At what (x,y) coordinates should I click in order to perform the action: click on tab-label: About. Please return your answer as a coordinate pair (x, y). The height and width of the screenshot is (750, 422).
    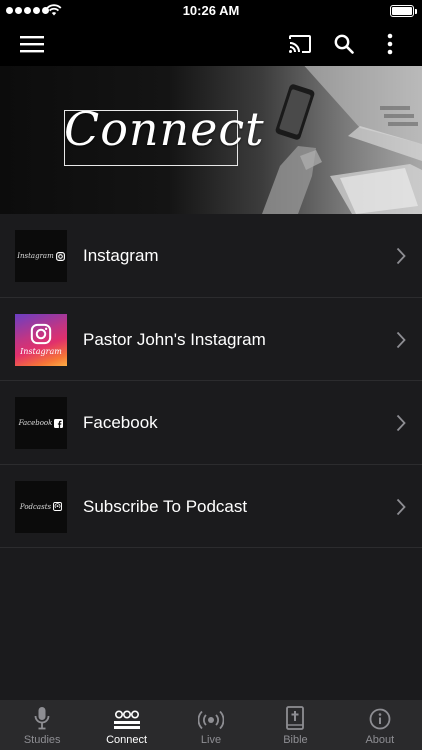
    Looking at the image, I should click on (380, 740).